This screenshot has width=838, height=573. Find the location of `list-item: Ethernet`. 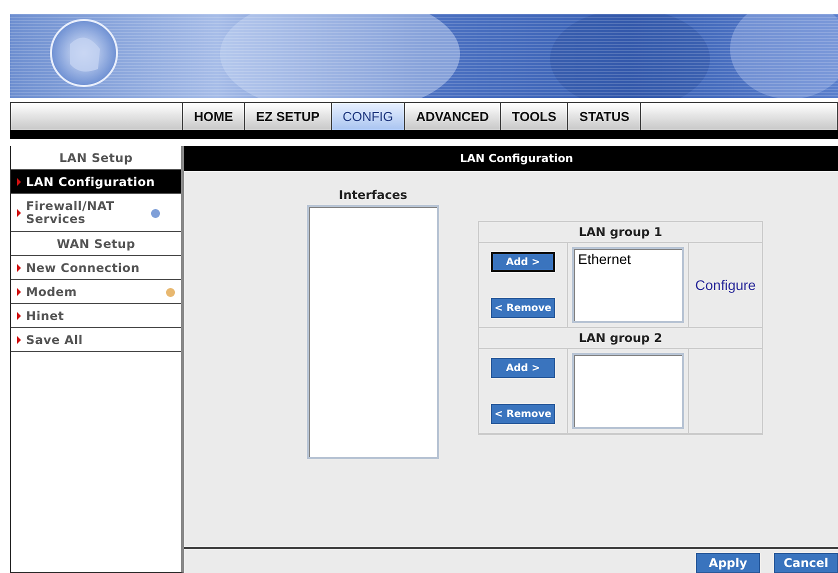

list-item: Ethernet is located at coordinates (628, 259).